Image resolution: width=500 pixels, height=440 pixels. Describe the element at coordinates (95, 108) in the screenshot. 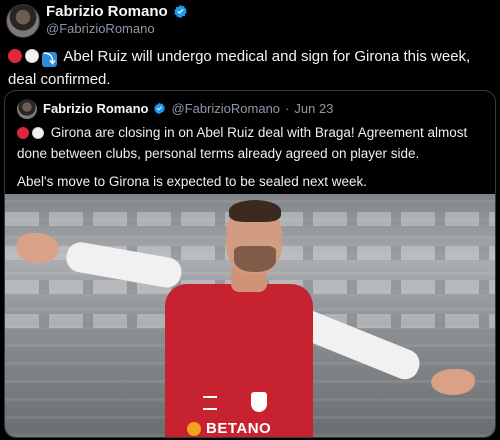

I see `quoted-author-name: Fabrizio Romano` at that location.